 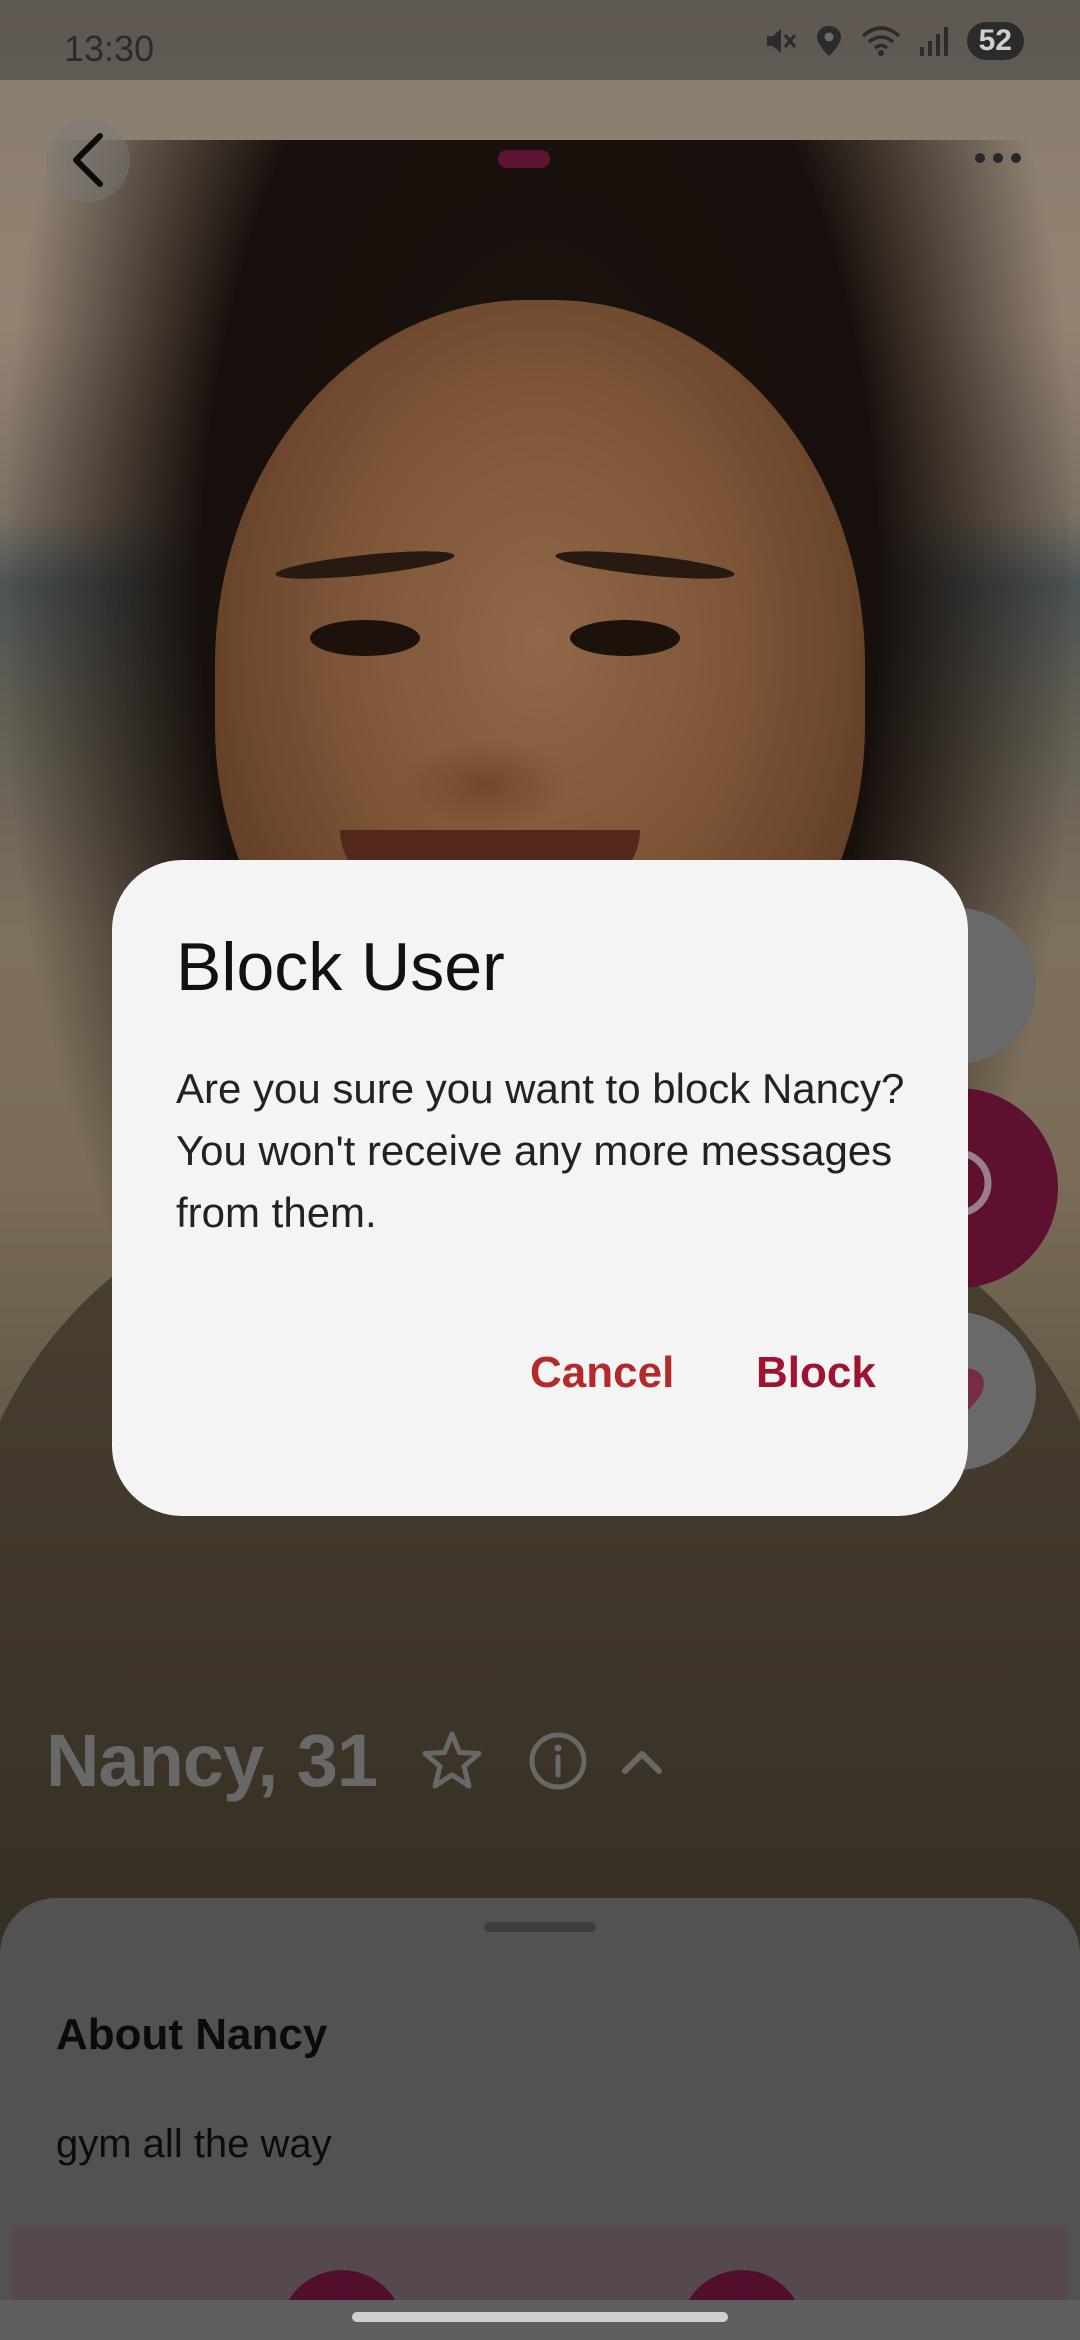 What do you see at coordinates (340, 967) in the screenshot?
I see `dialog-title: Block User` at bounding box center [340, 967].